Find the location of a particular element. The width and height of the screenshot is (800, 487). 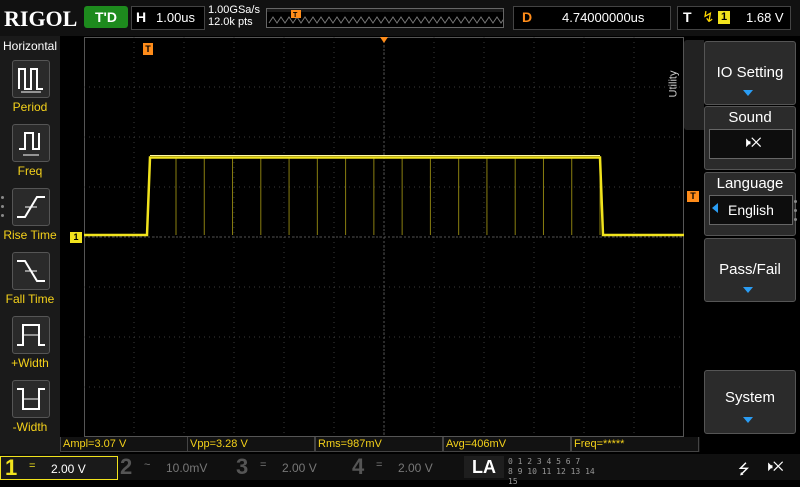

ch4-coupling: = is located at coordinates (379, 465).